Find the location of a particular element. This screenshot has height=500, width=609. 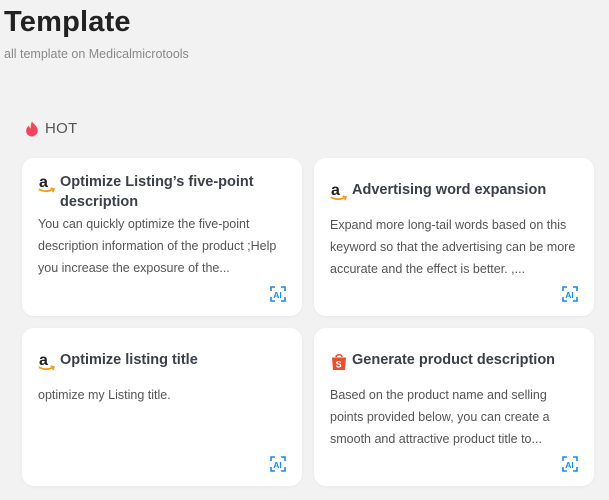

card-title: Optimize listing title is located at coordinates (129, 360).